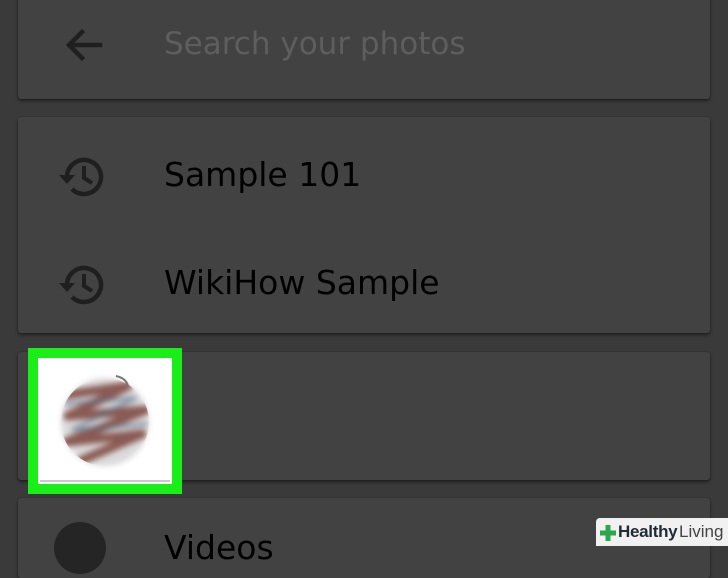 The image size is (728, 578). Describe the element at coordinates (84, 45) in the screenshot. I see `arrow-back-icon` at that location.